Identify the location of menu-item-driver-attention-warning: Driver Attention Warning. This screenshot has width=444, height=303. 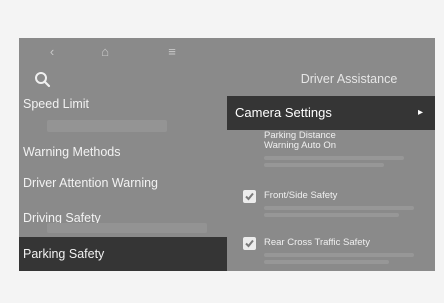
(123, 183).